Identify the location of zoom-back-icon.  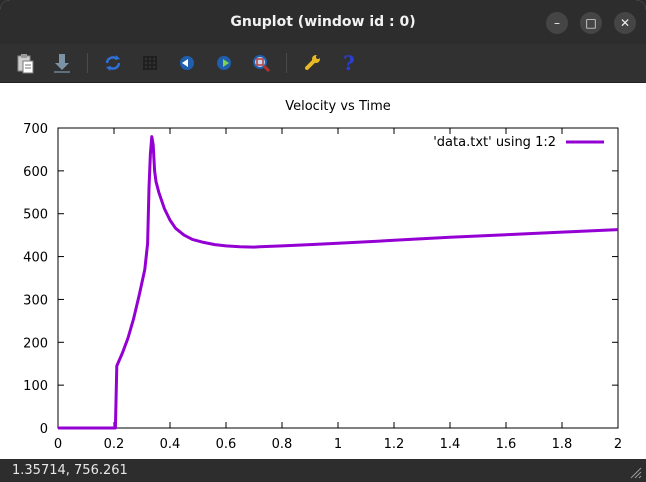
(187, 63).